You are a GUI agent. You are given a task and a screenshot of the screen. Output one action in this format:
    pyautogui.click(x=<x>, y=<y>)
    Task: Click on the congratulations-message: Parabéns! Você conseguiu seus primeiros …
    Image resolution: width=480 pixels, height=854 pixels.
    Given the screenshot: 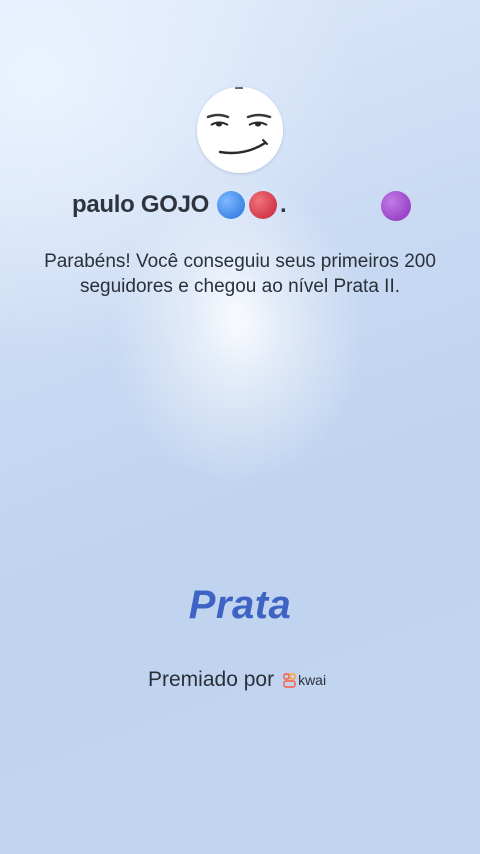 What is the action you would take?
    pyautogui.click(x=240, y=274)
    